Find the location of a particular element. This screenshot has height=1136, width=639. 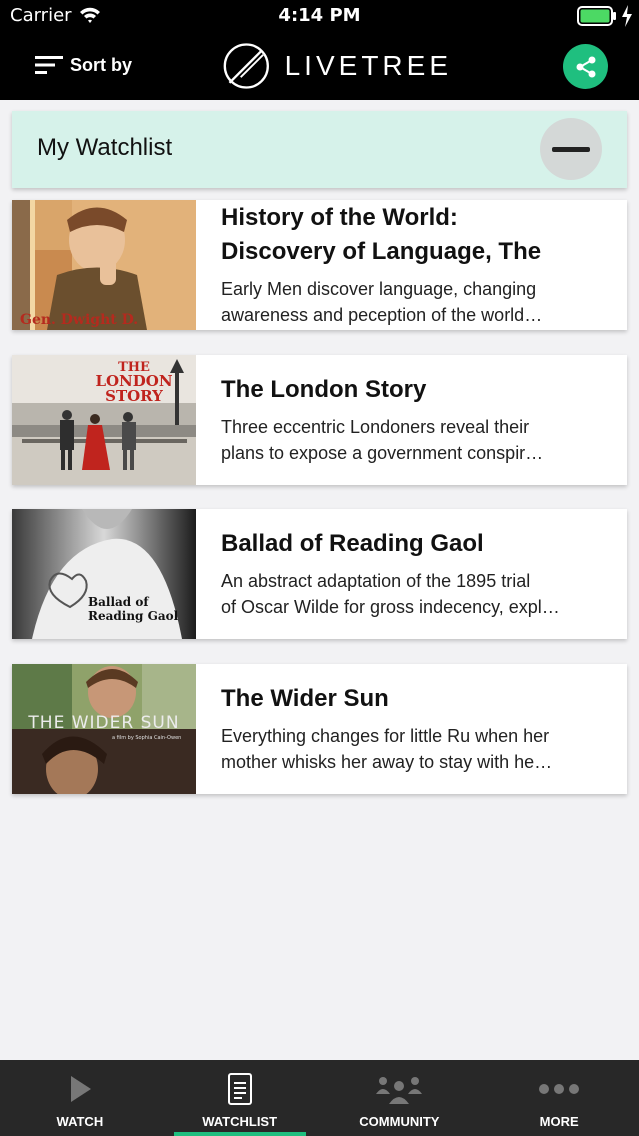

livetree-logo: LIVETREE is located at coordinates (337, 66).